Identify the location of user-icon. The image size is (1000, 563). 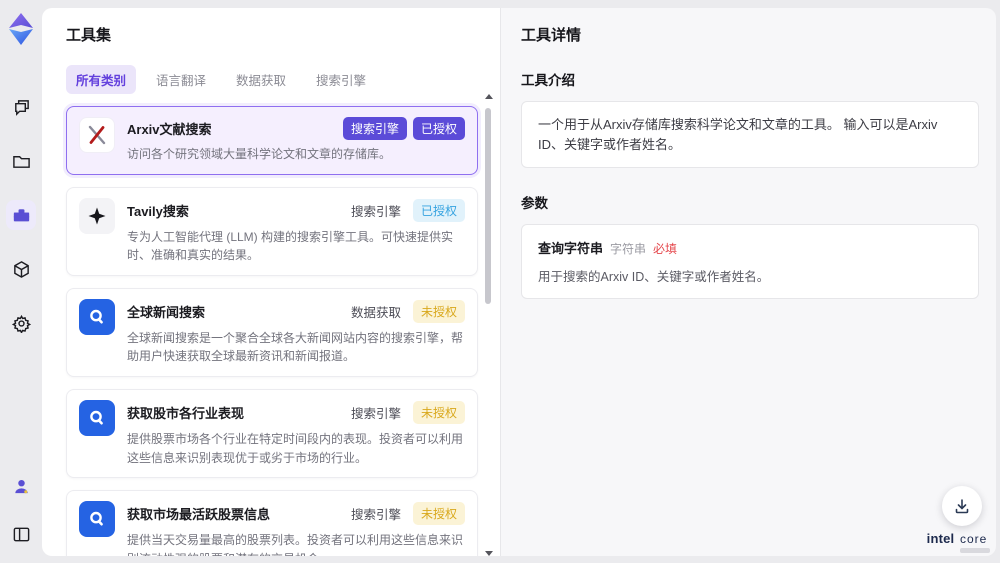
(21, 486).